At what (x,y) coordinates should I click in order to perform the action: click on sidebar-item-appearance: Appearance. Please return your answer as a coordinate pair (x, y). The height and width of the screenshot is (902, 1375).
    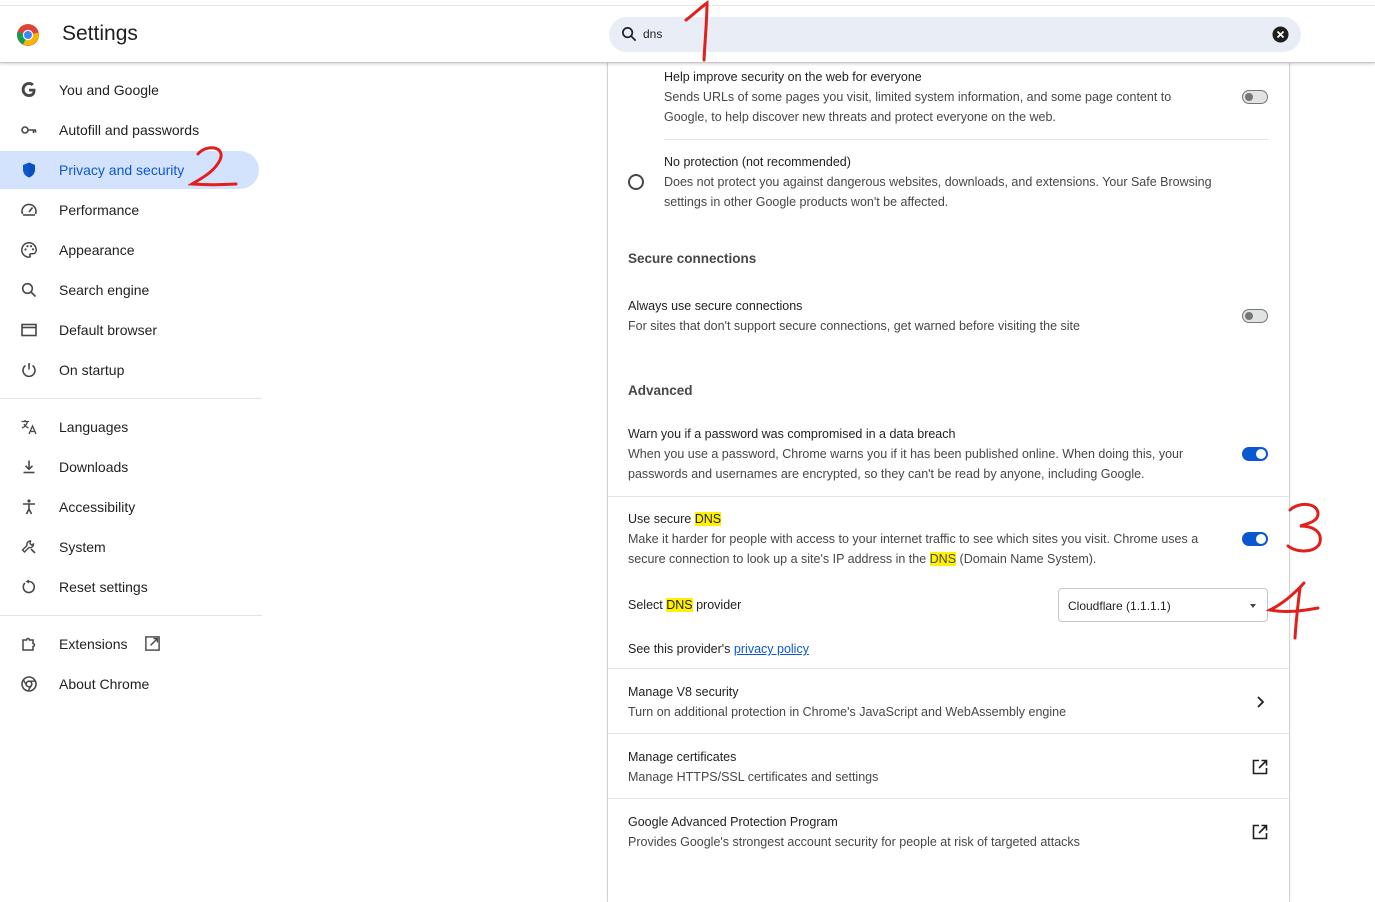
    Looking at the image, I should click on (129, 250).